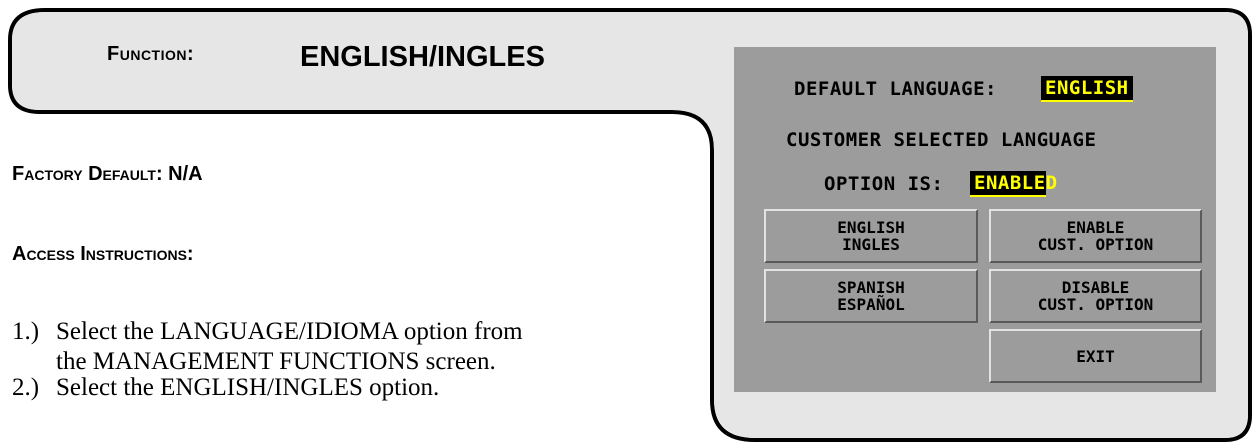 The width and height of the screenshot is (1260, 447). I want to click on spanish-button: SPANISH ESPAÑOL, so click(871, 296).